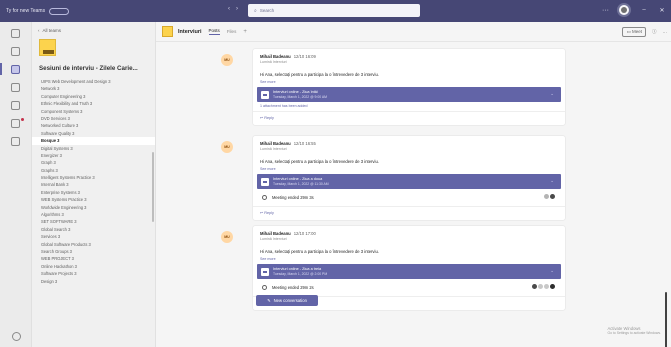  I want to click on rail-files, so click(15, 123).